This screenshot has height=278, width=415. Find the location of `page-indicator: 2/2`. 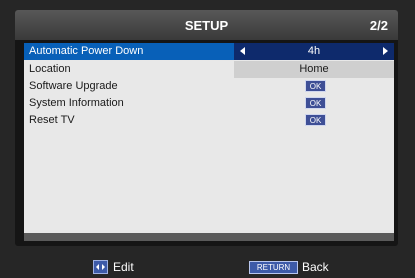

page-indicator: 2/2 is located at coordinates (378, 25).